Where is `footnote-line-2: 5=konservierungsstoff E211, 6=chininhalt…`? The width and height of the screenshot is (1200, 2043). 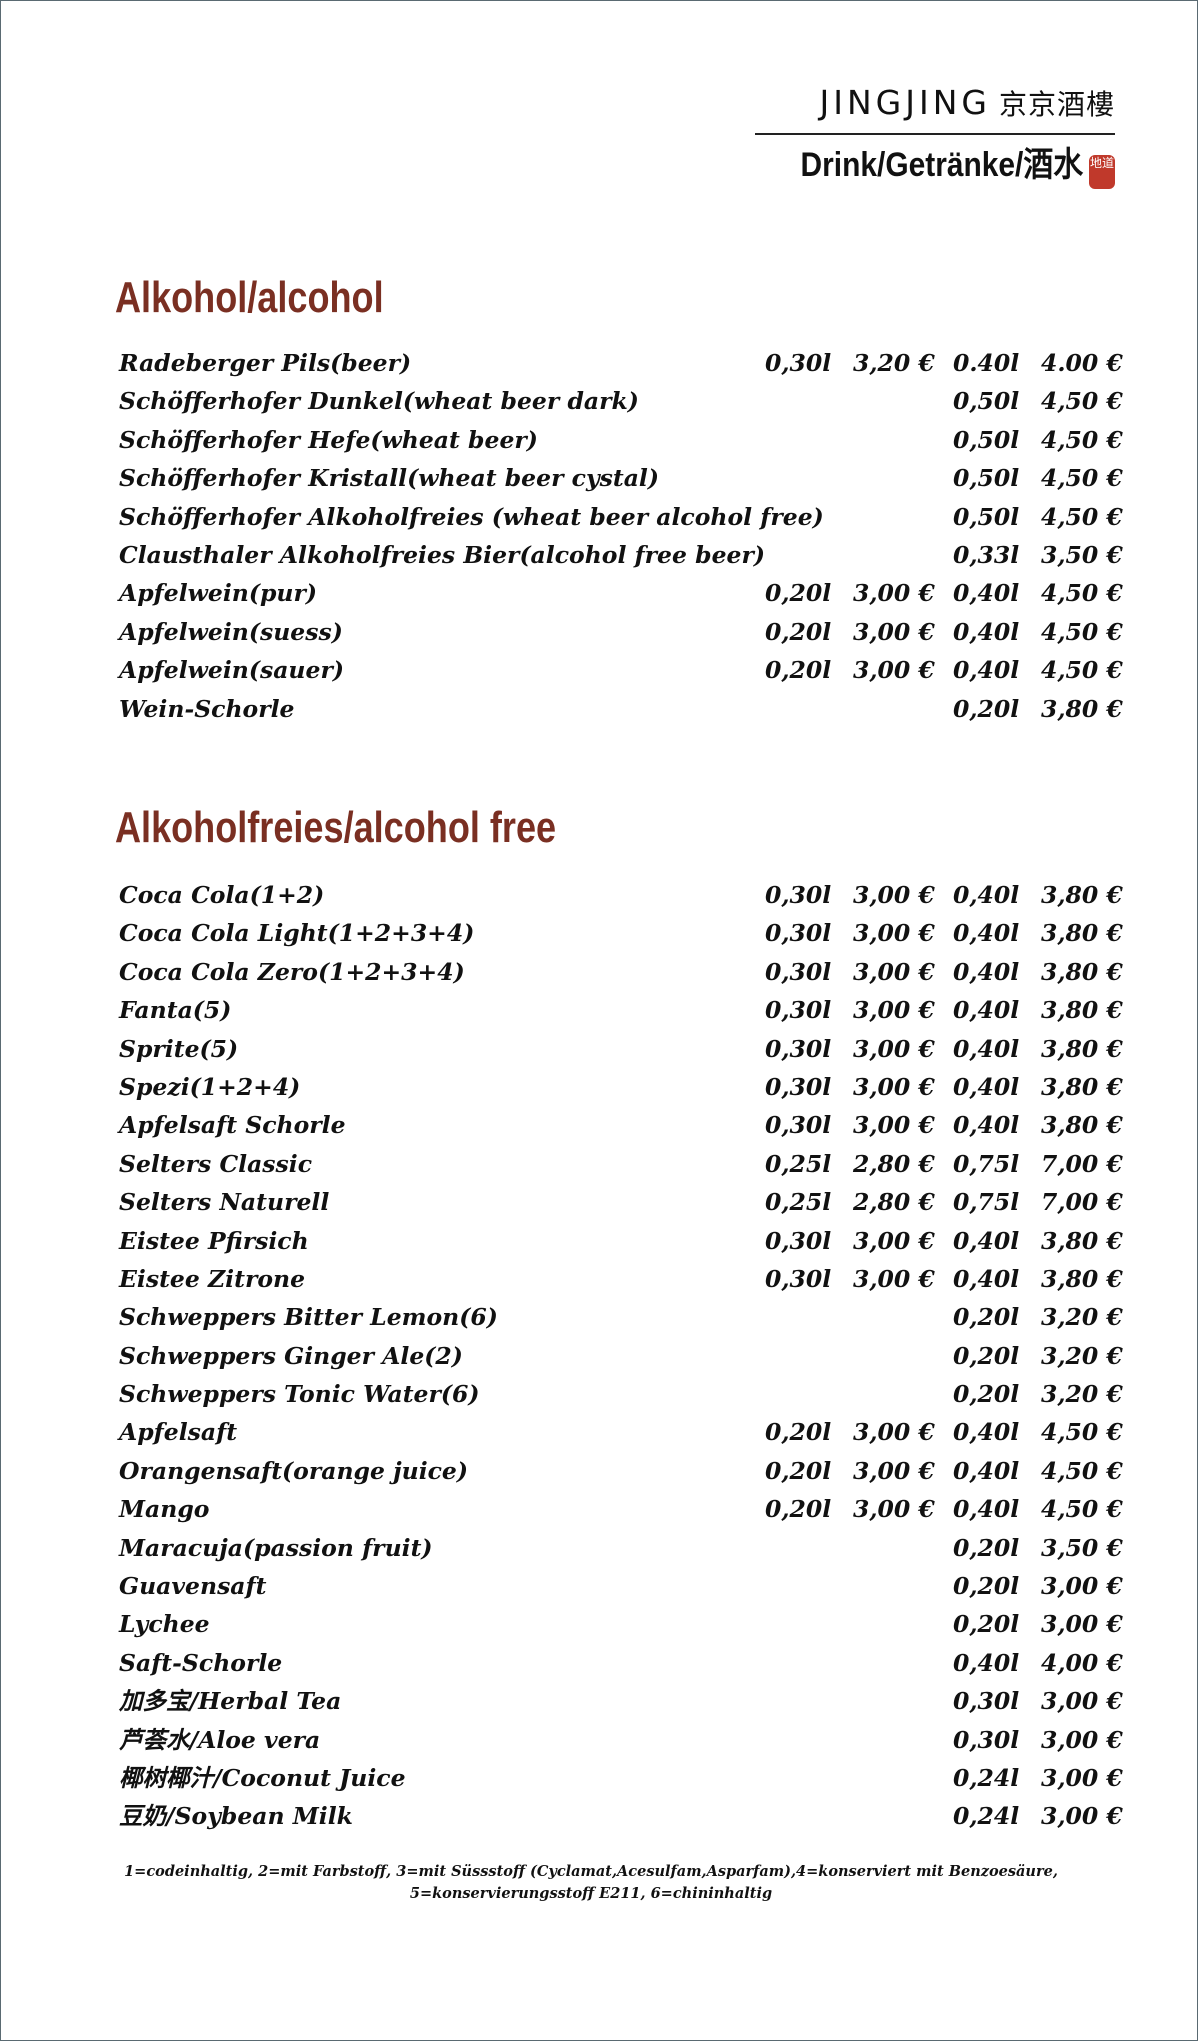 footnote-line-2: 5=konservierungsstoff E211, 6=chininhalt… is located at coordinates (591, 1893).